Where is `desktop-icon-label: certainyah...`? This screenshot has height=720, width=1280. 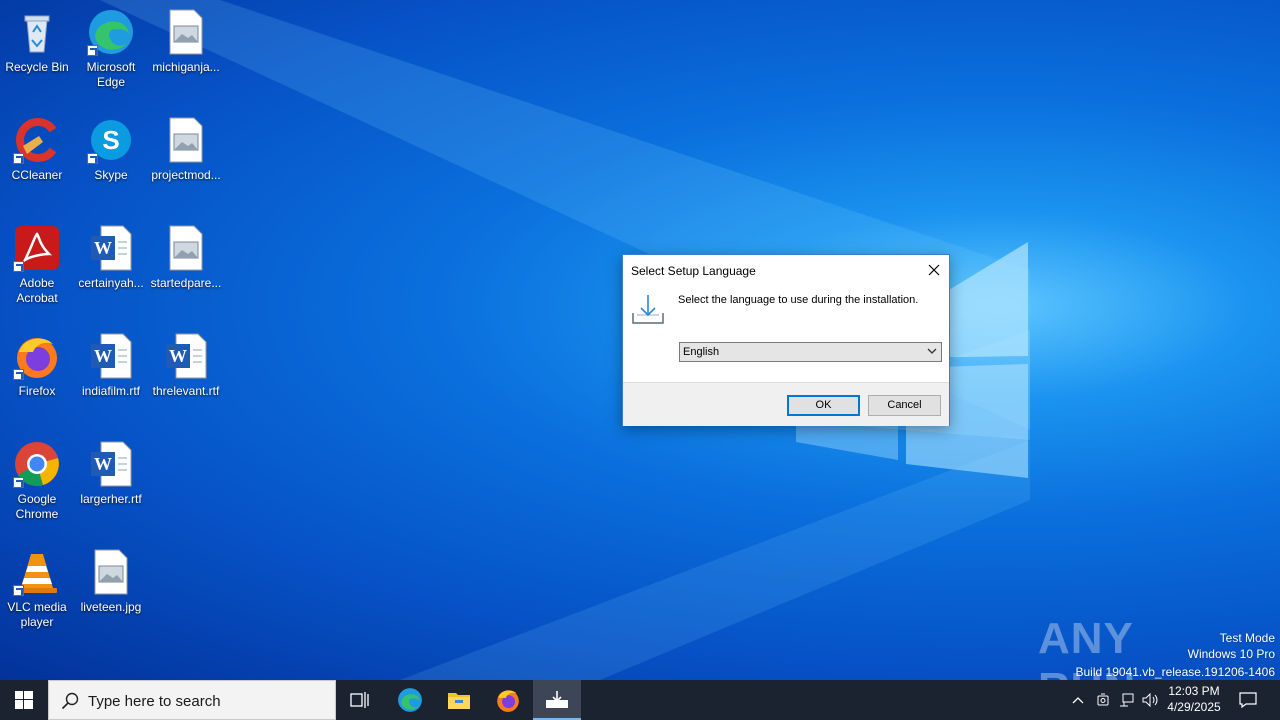
desktop-icon-label: certainyah... is located at coordinates (111, 283).